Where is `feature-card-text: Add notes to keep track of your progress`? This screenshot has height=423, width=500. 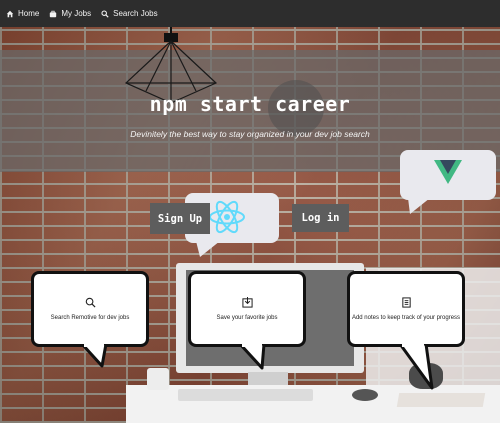 feature-card-text: Add notes to keep track of your progress is located at coordinates (406, 318).